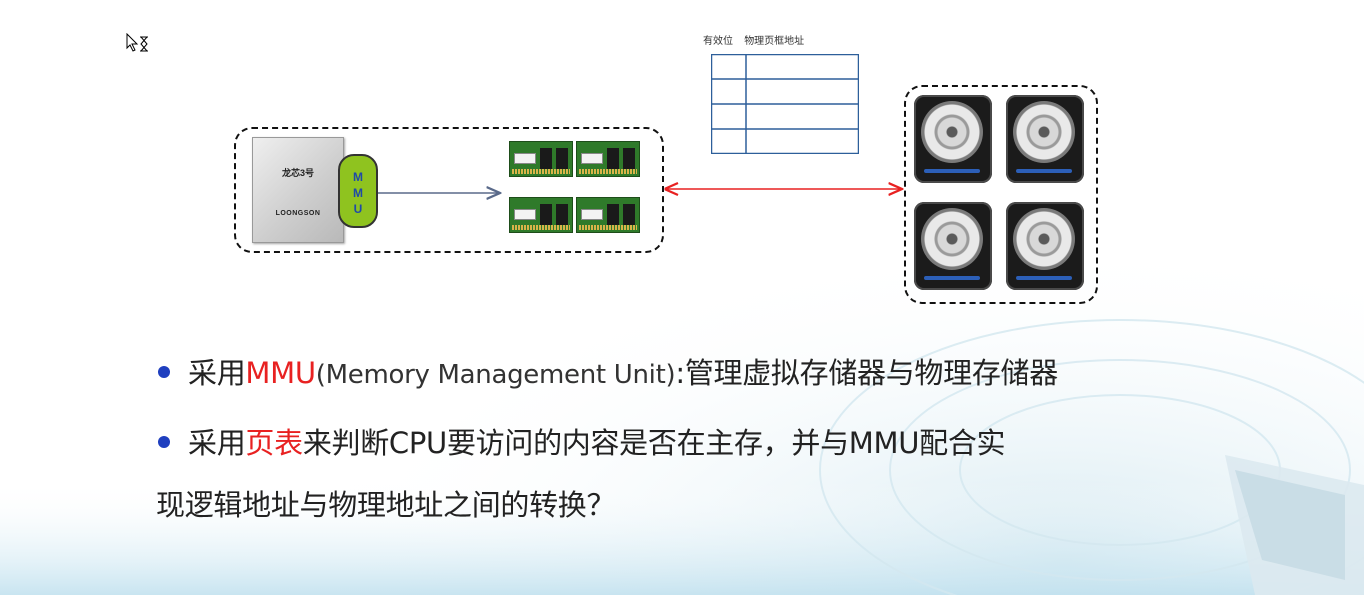  Describe the element at coordinates (785, 104) in the screenshot. I see `page-table` at that location.